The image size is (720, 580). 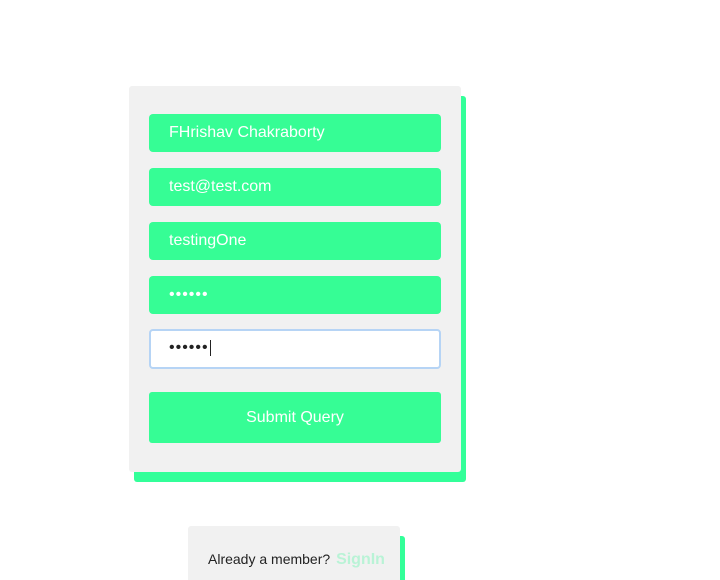 I want to click on submit-button: Submit Query, so click(x=295, y=417).